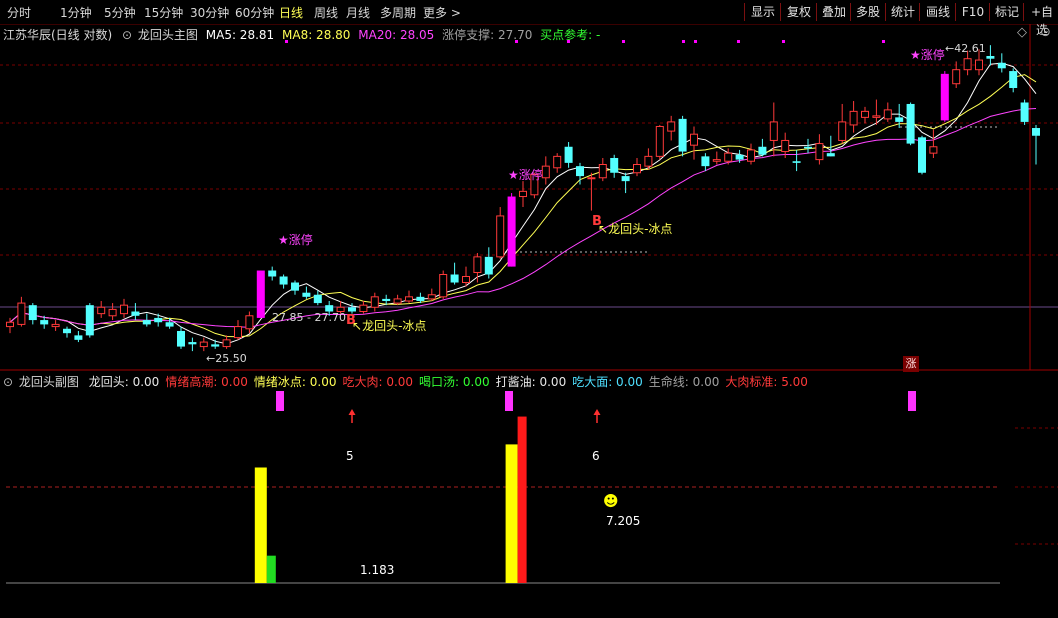 This screenshot has height=618, width=1058. I want to click on sub-legend-item: 喝口汤: 0.00, so click(454, 382).